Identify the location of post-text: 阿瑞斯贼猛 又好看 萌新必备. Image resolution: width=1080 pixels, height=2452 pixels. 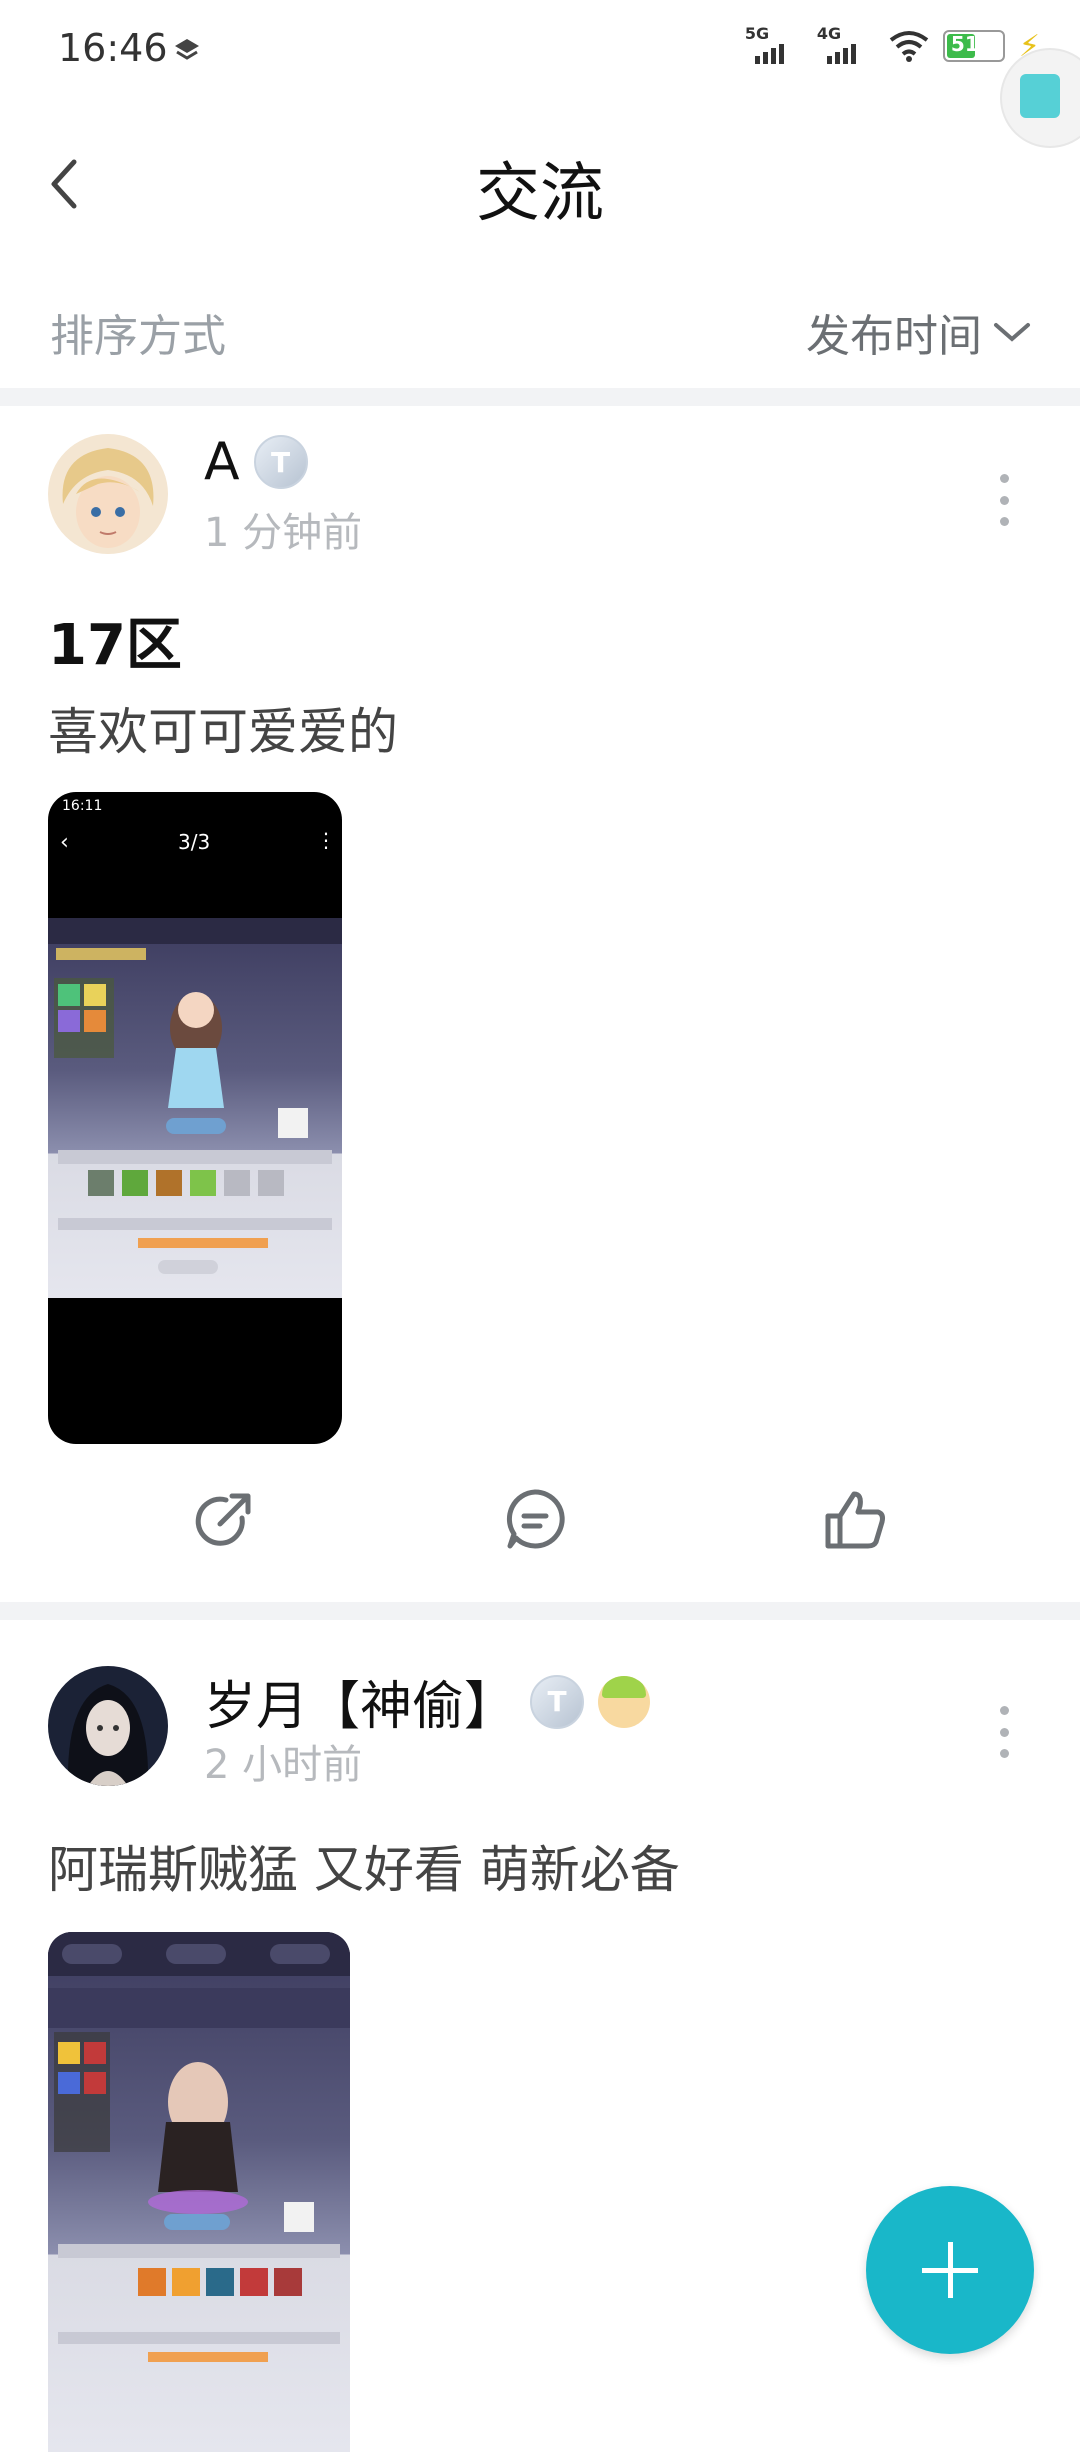
(364, 1870).